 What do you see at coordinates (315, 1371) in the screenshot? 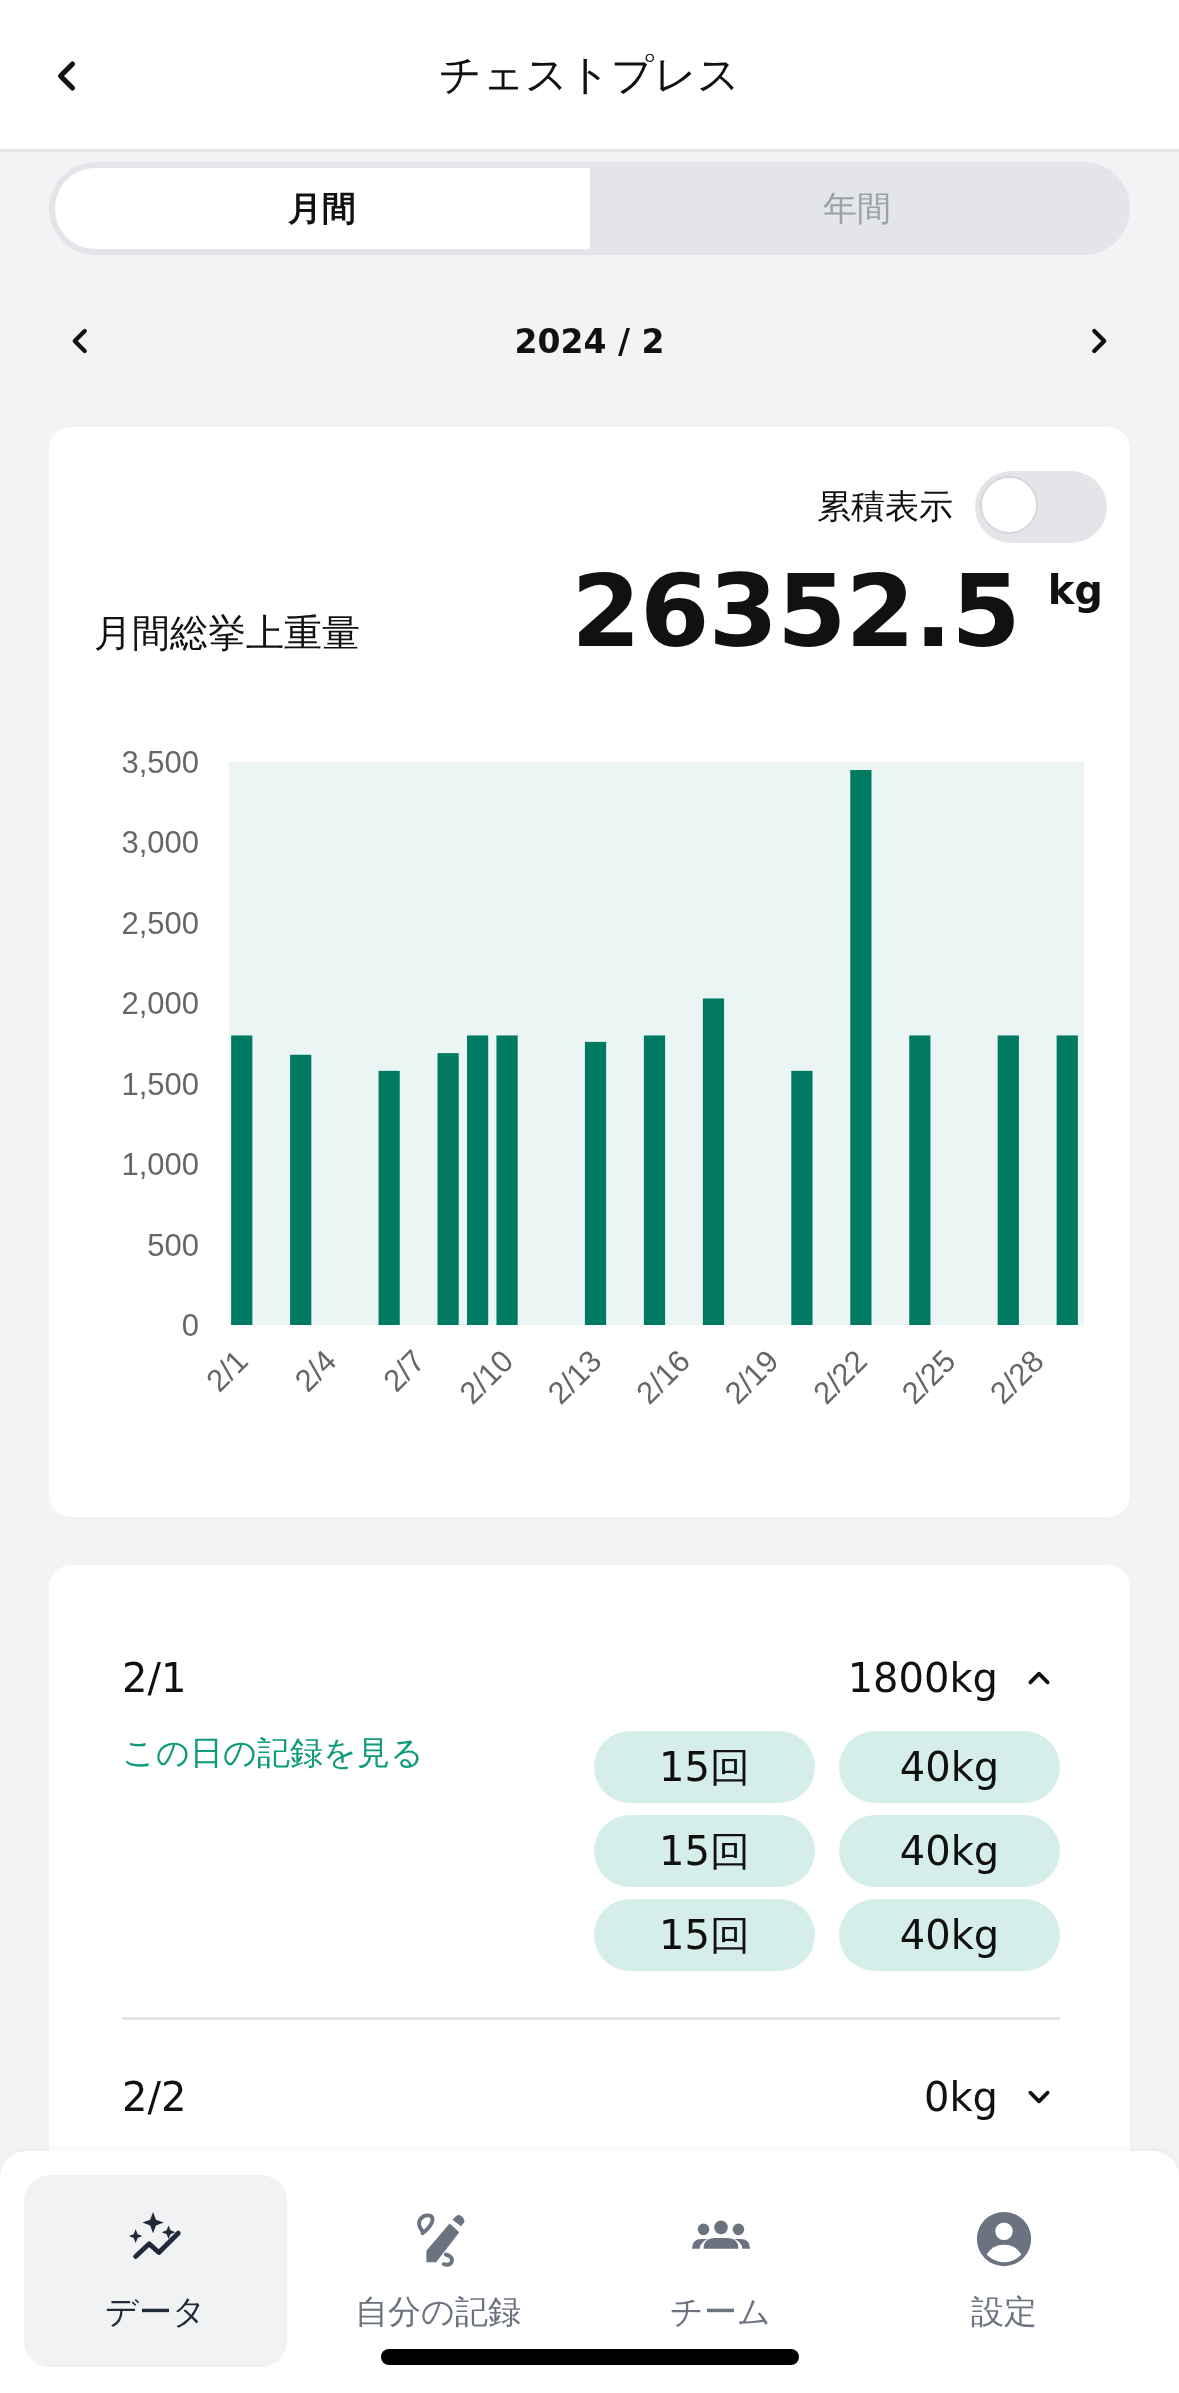
I see `x-tick-label: 2/4` at bounding box center [315, 1371].